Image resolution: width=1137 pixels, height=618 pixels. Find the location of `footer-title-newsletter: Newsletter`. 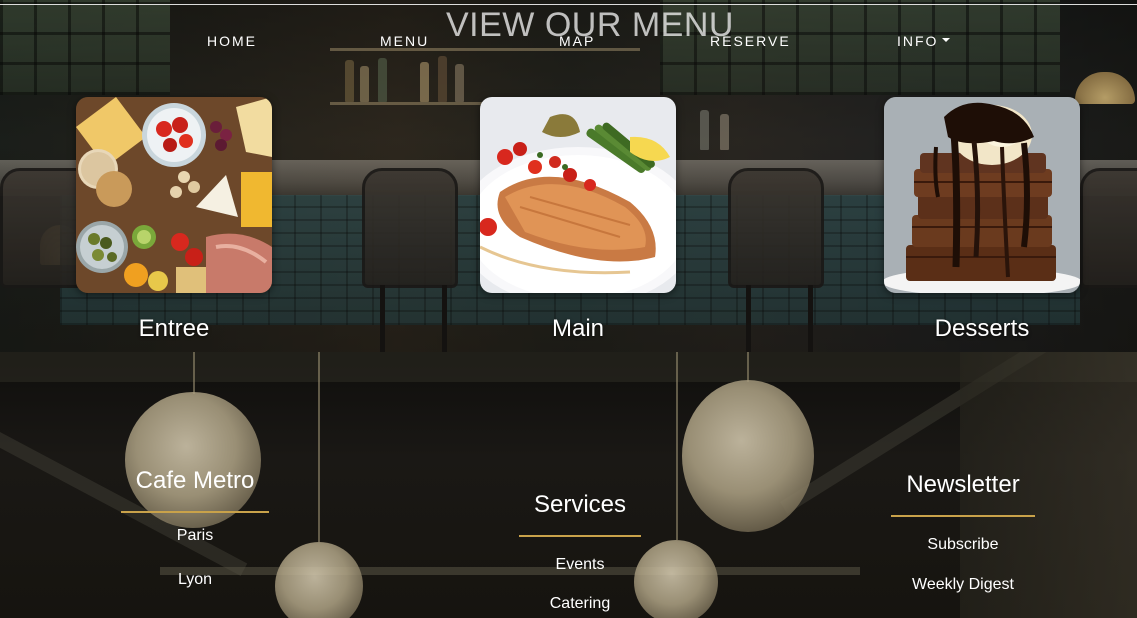

footer-title-newsletter: Newsletter is located at coordinates (963, 484).